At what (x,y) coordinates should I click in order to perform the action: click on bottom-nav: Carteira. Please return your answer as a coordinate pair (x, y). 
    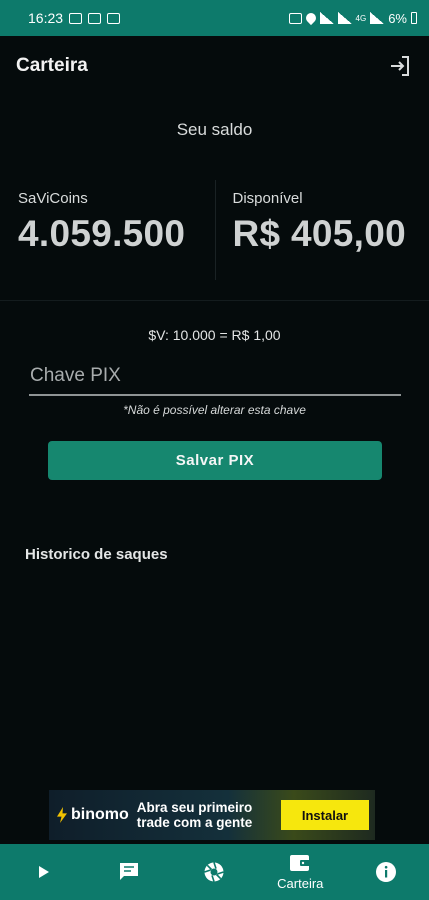
    Looking at the image, I should click on (214, 872).